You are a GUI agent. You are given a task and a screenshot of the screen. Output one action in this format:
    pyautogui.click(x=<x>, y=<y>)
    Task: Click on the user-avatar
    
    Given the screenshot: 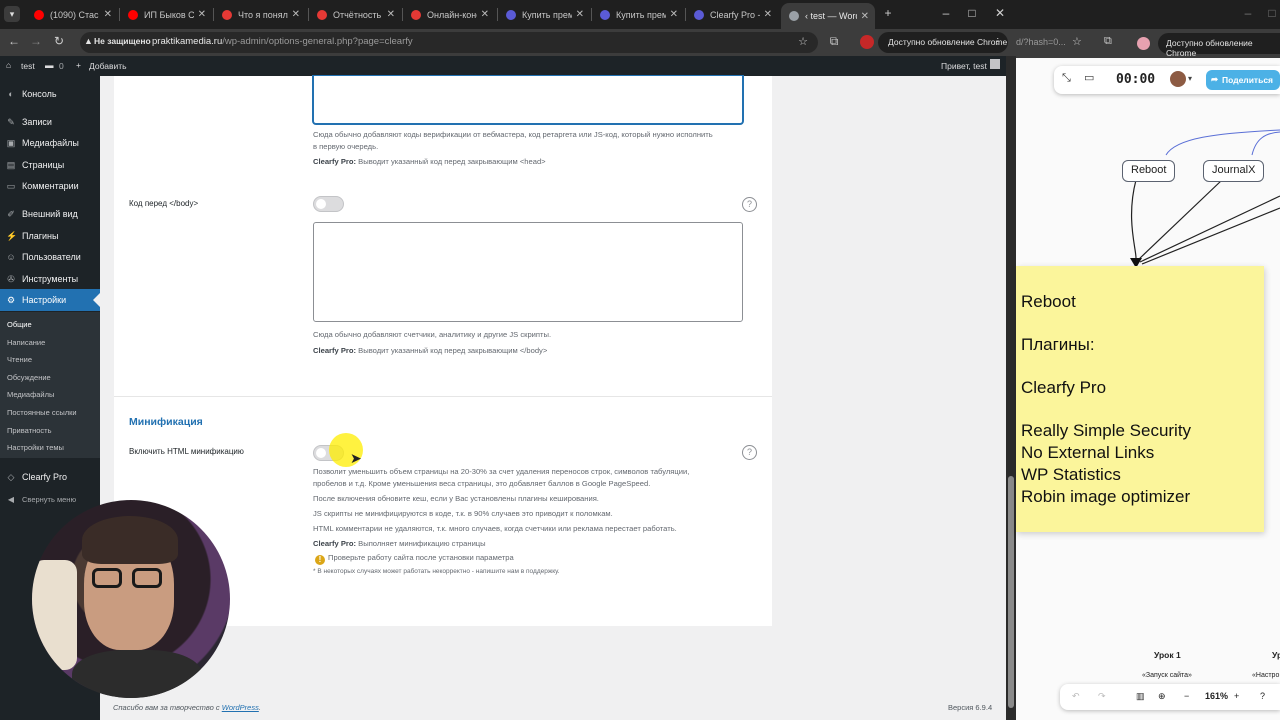 What is the action you would take?
    pyautogui.click(x=995, y=64)
    